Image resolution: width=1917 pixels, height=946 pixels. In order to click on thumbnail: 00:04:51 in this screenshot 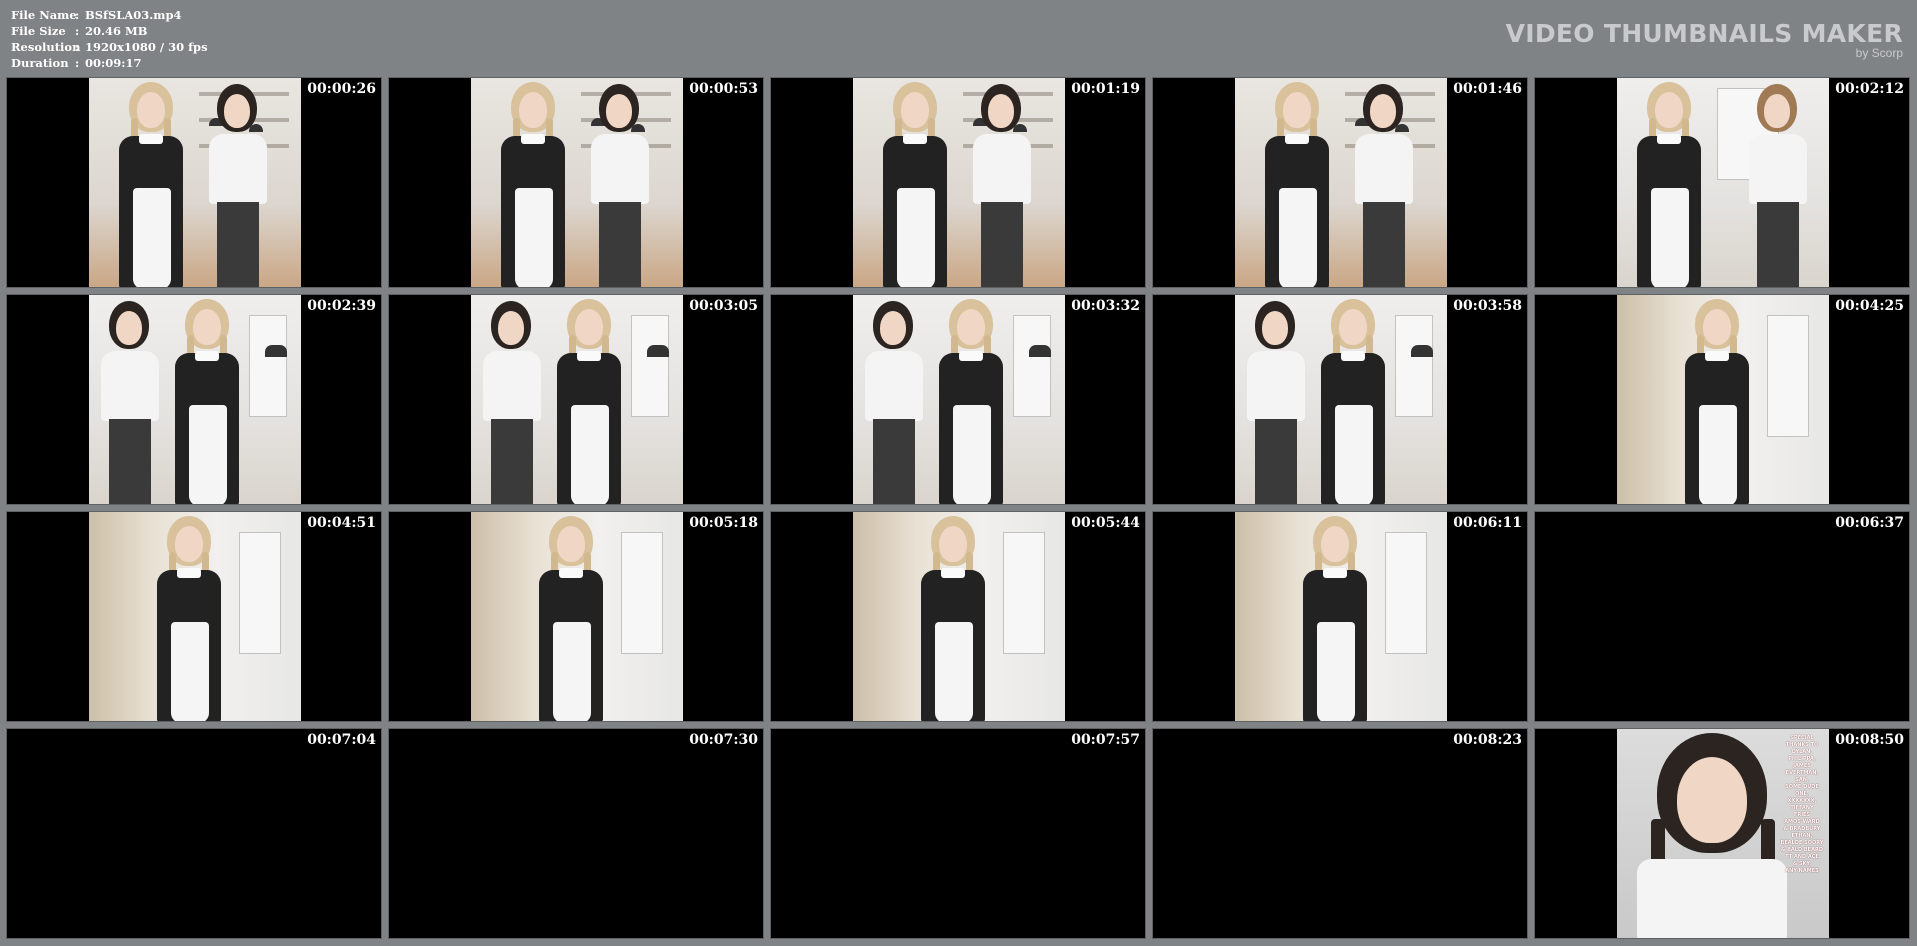, I will do `click(194, 616)`.